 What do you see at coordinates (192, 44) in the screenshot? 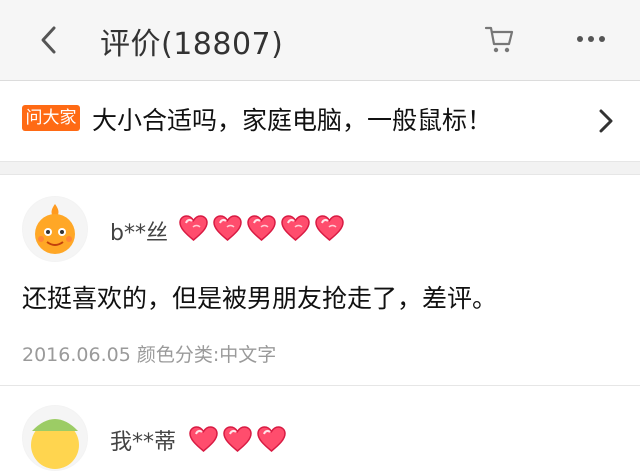
I see `page-title: 评价(18807)` at bounding box center [192, 44].